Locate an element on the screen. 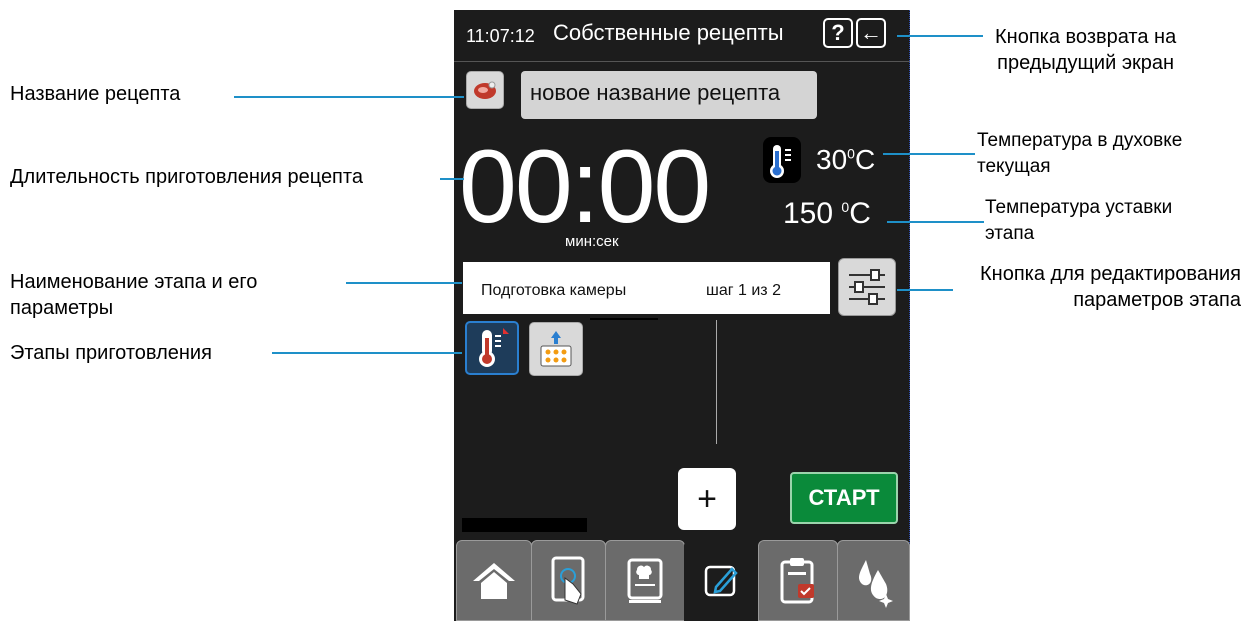 This screenshot has height=621, width=1245. recipe-image-button is located at coordinates (485, 90).